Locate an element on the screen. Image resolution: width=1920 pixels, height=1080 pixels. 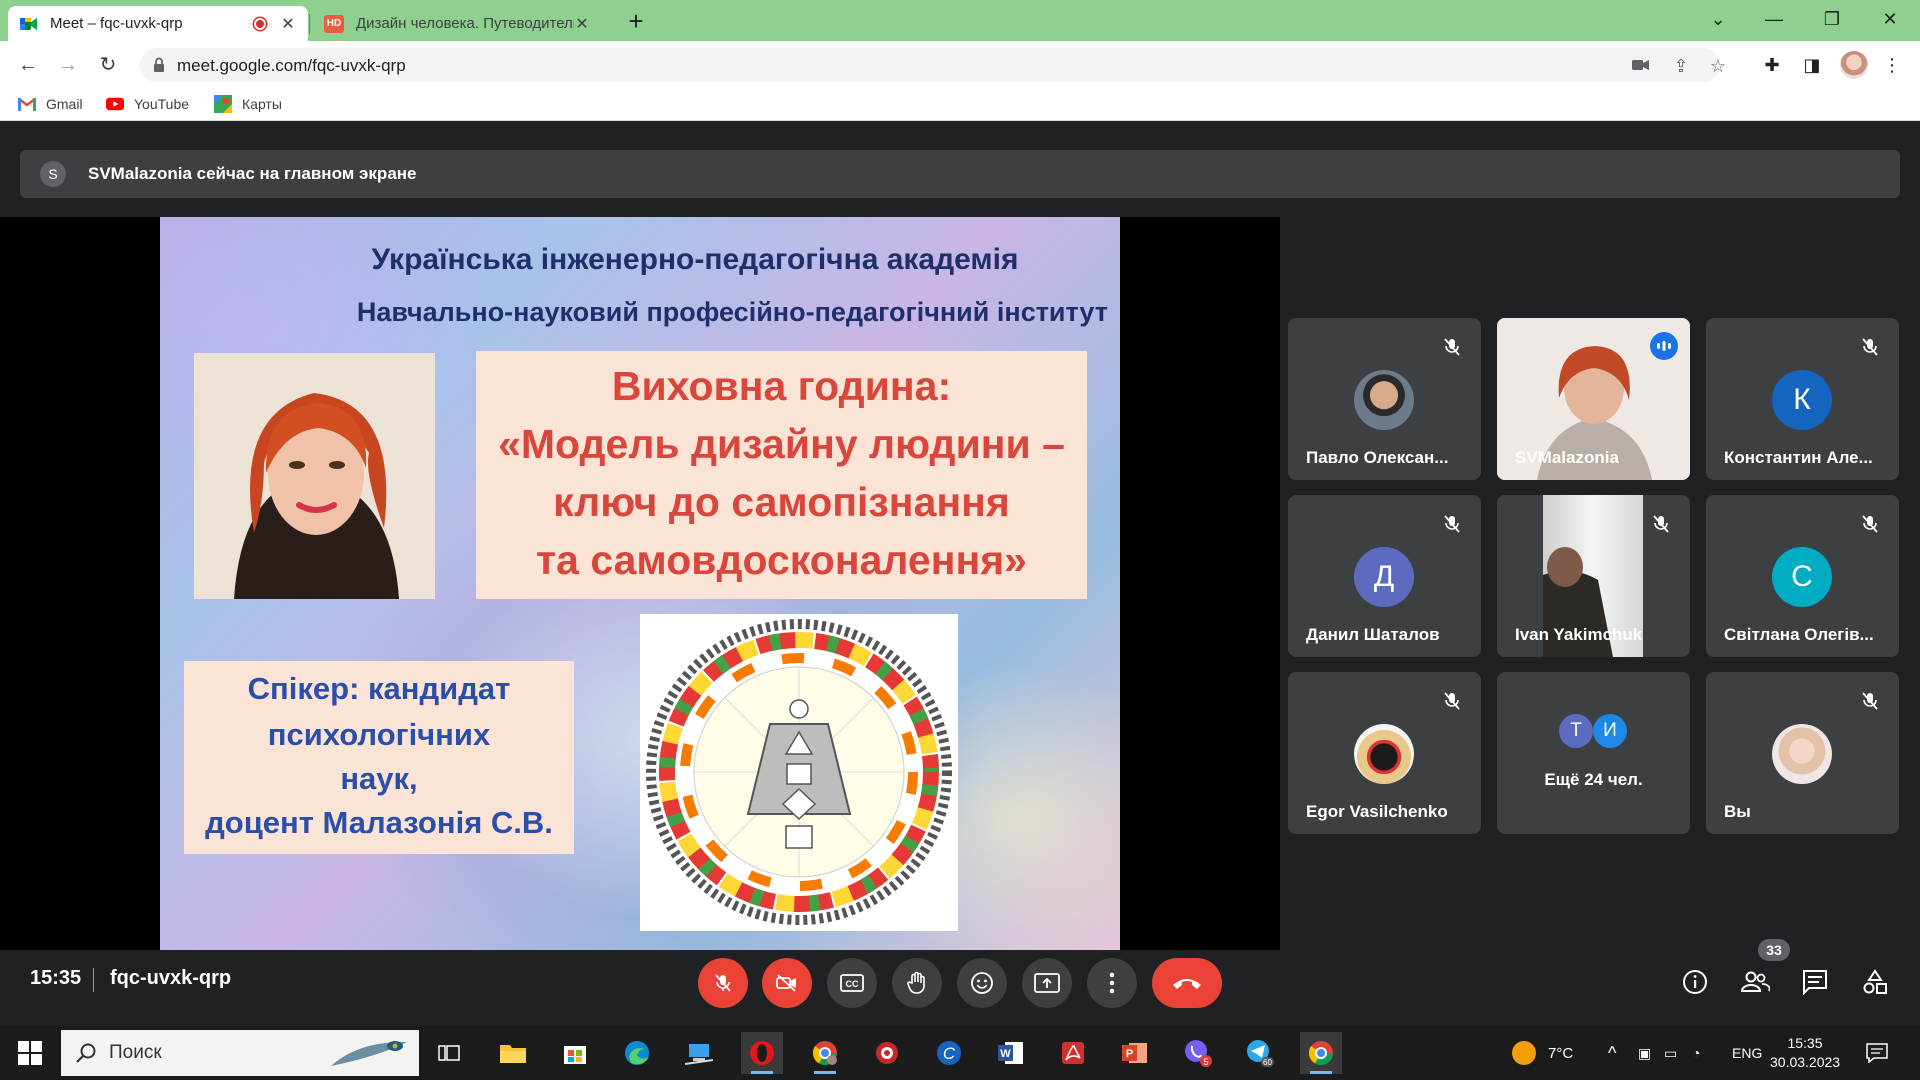
separator is located at coordinates (93, 980).